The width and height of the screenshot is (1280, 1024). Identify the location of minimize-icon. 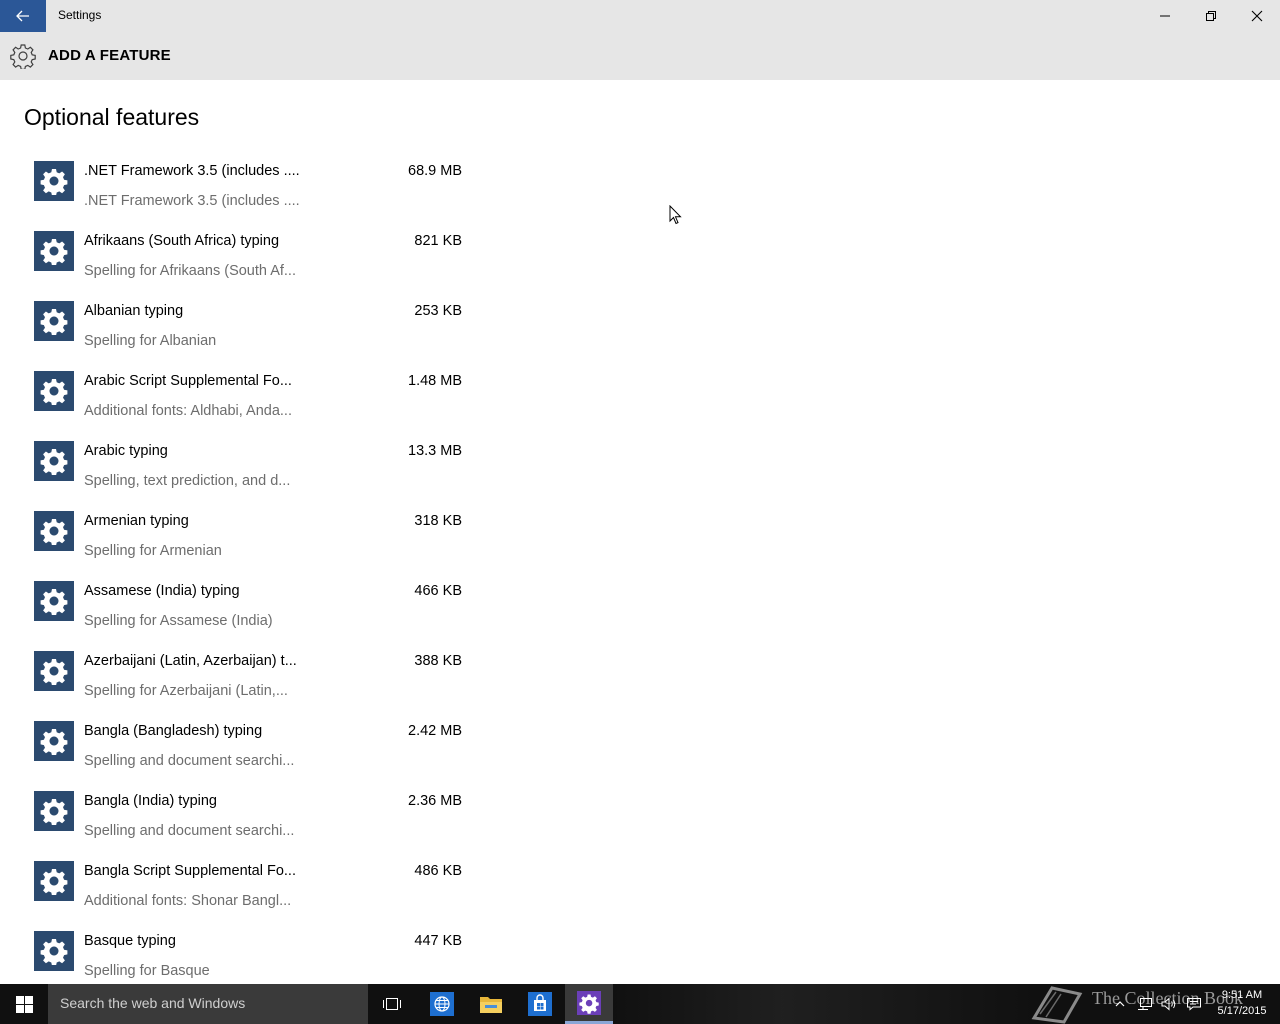
(1165, 16).